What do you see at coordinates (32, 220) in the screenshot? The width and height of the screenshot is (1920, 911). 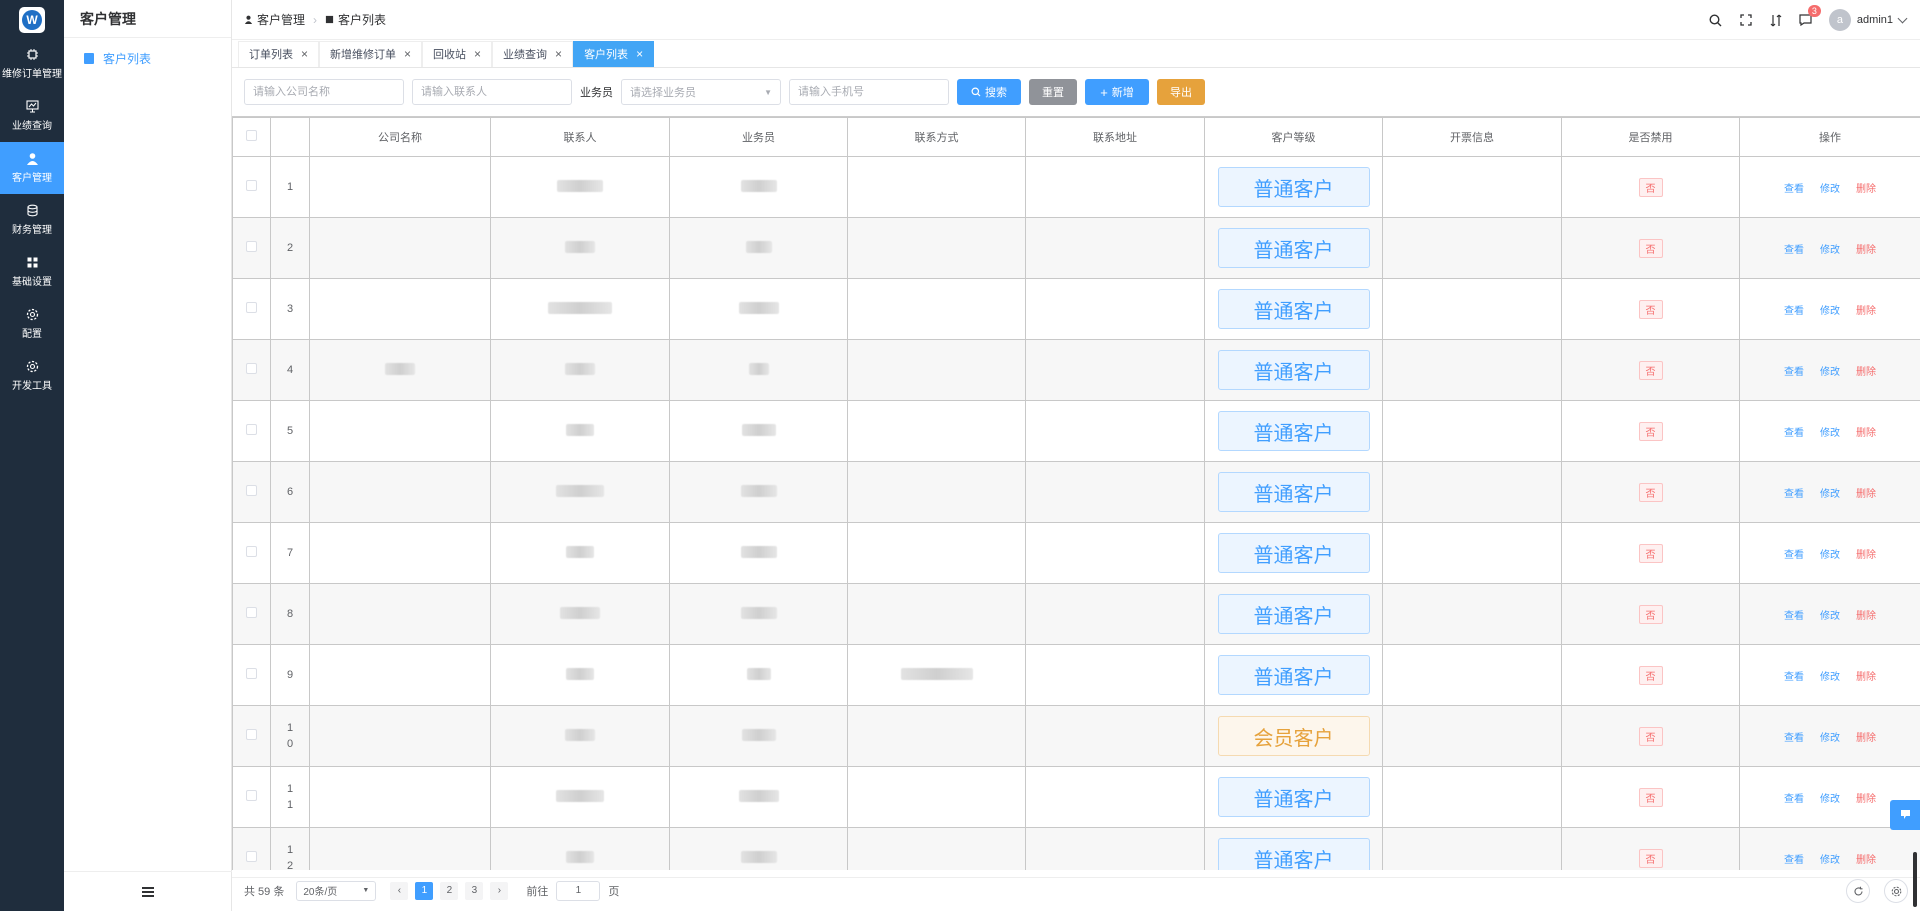 I see `rail-item-3: 财务管理` at bounding box center [32, 220].